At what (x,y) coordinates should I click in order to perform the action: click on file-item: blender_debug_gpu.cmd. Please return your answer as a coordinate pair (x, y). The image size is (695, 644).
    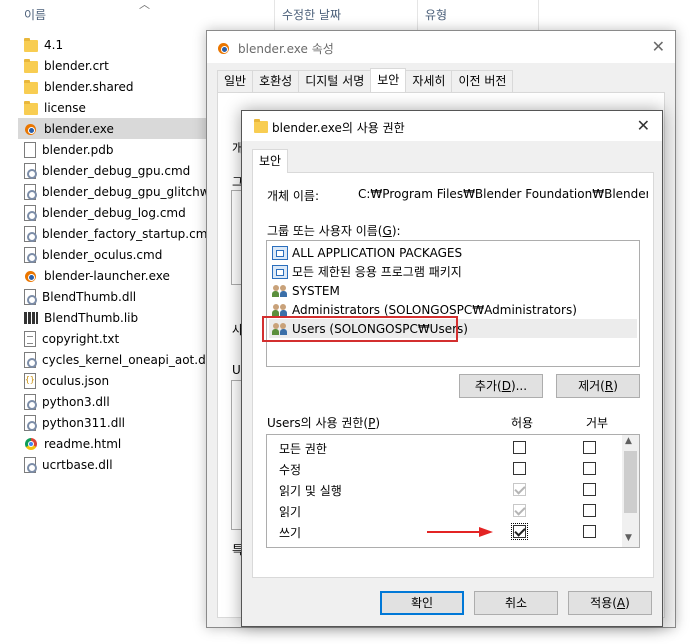
    Looking at the image, I should click on (113, 170).